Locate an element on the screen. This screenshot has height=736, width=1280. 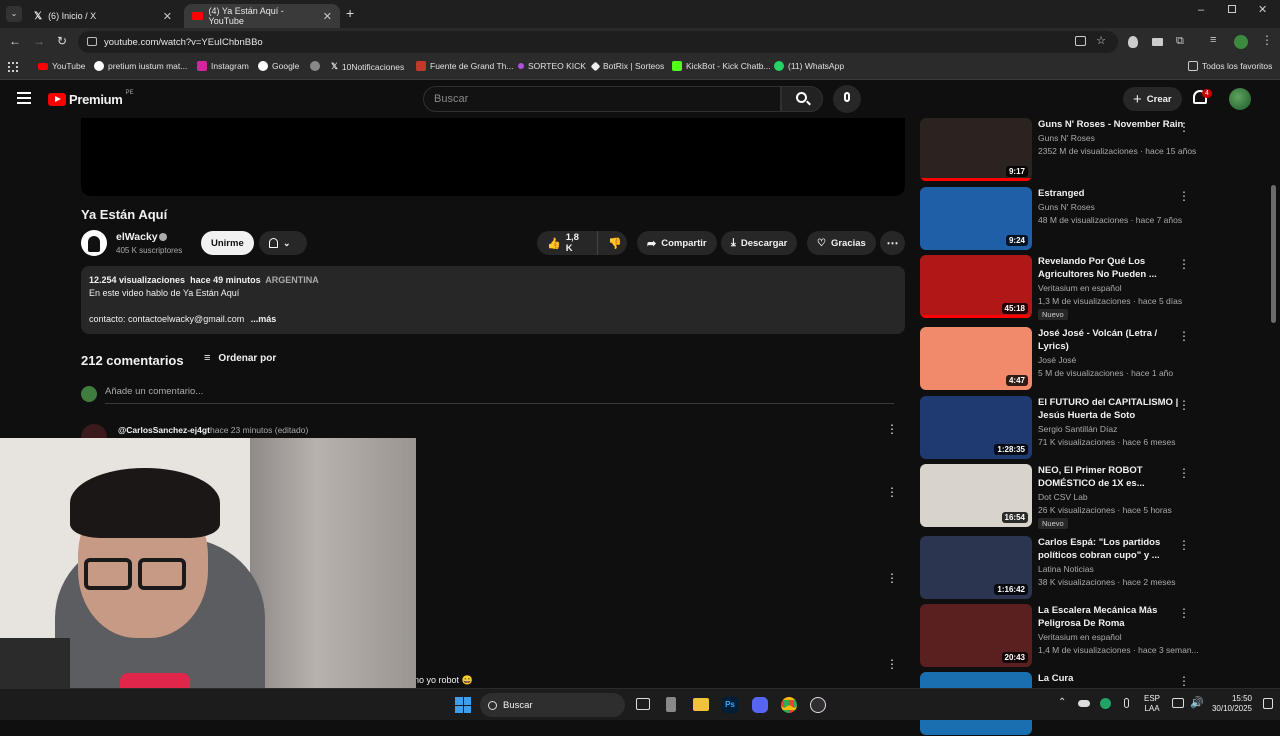
video-player is located at coordinates (493, 157).